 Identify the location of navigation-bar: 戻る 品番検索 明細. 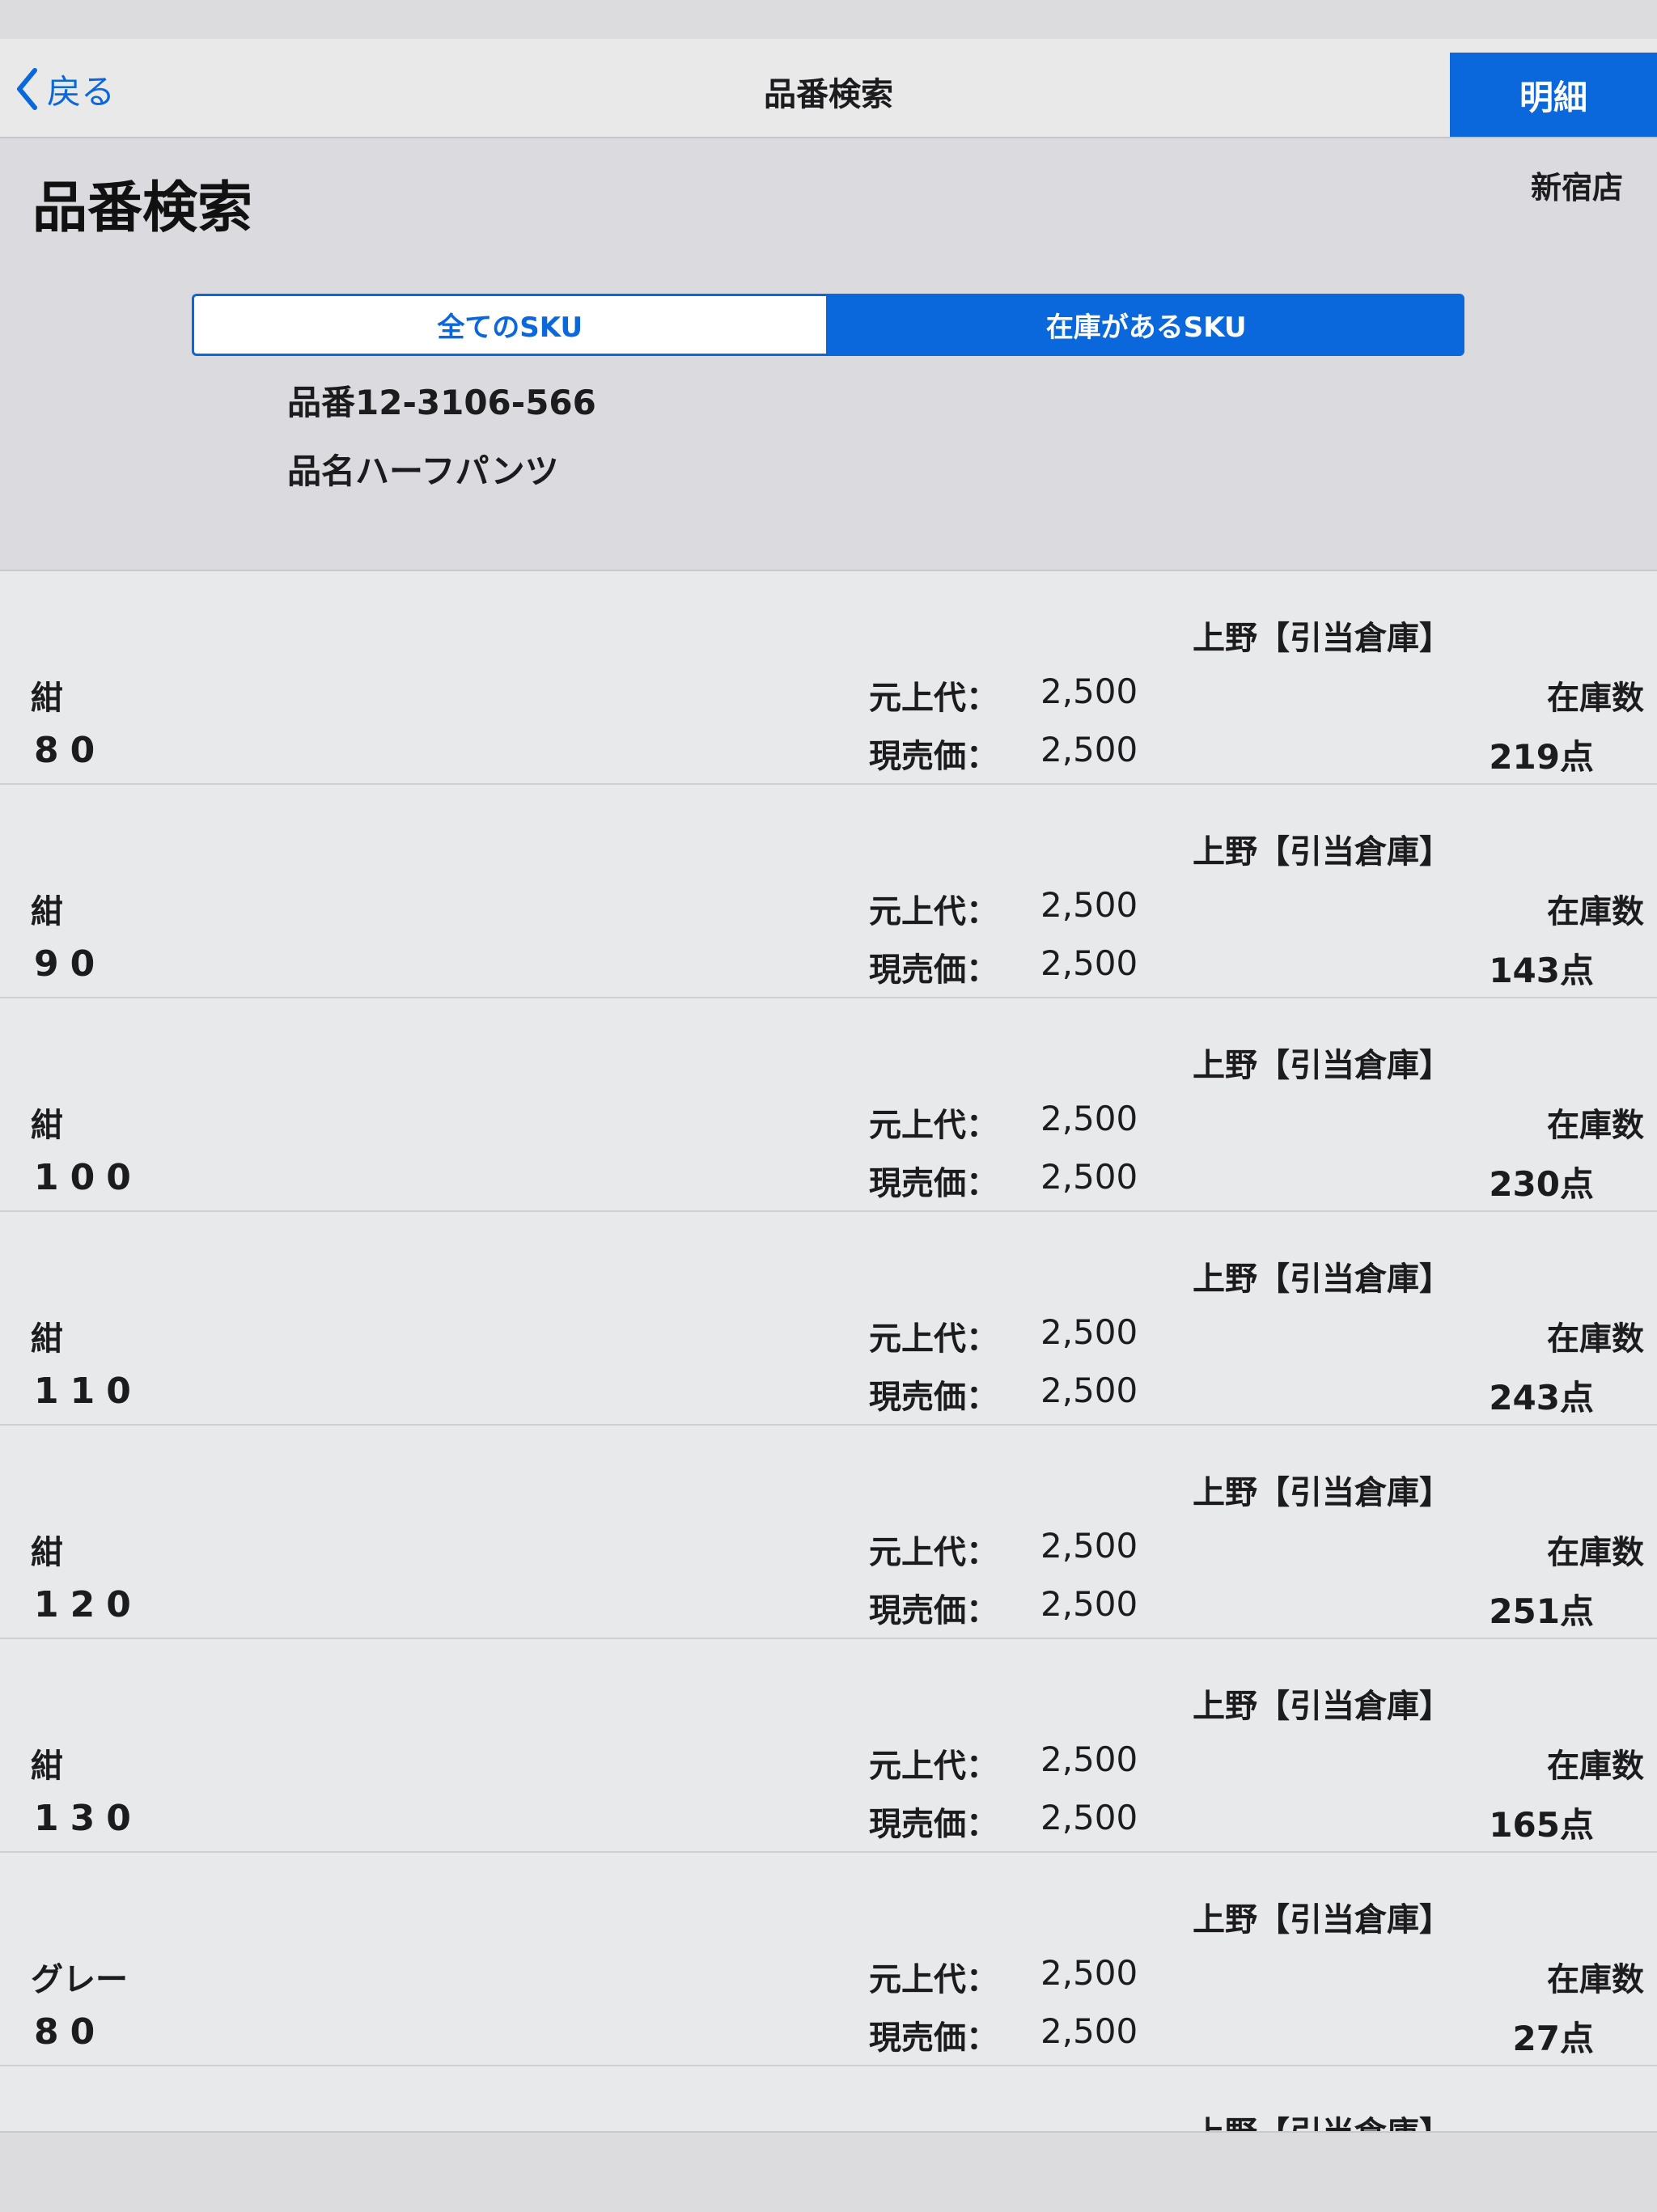
(828, 88).